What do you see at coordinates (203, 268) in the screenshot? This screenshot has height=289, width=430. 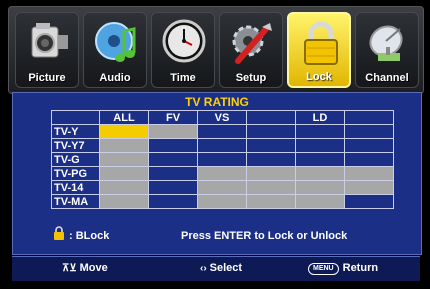 I see `left-right-arrows-icon: ‹›` at bounding box center [203, 268].